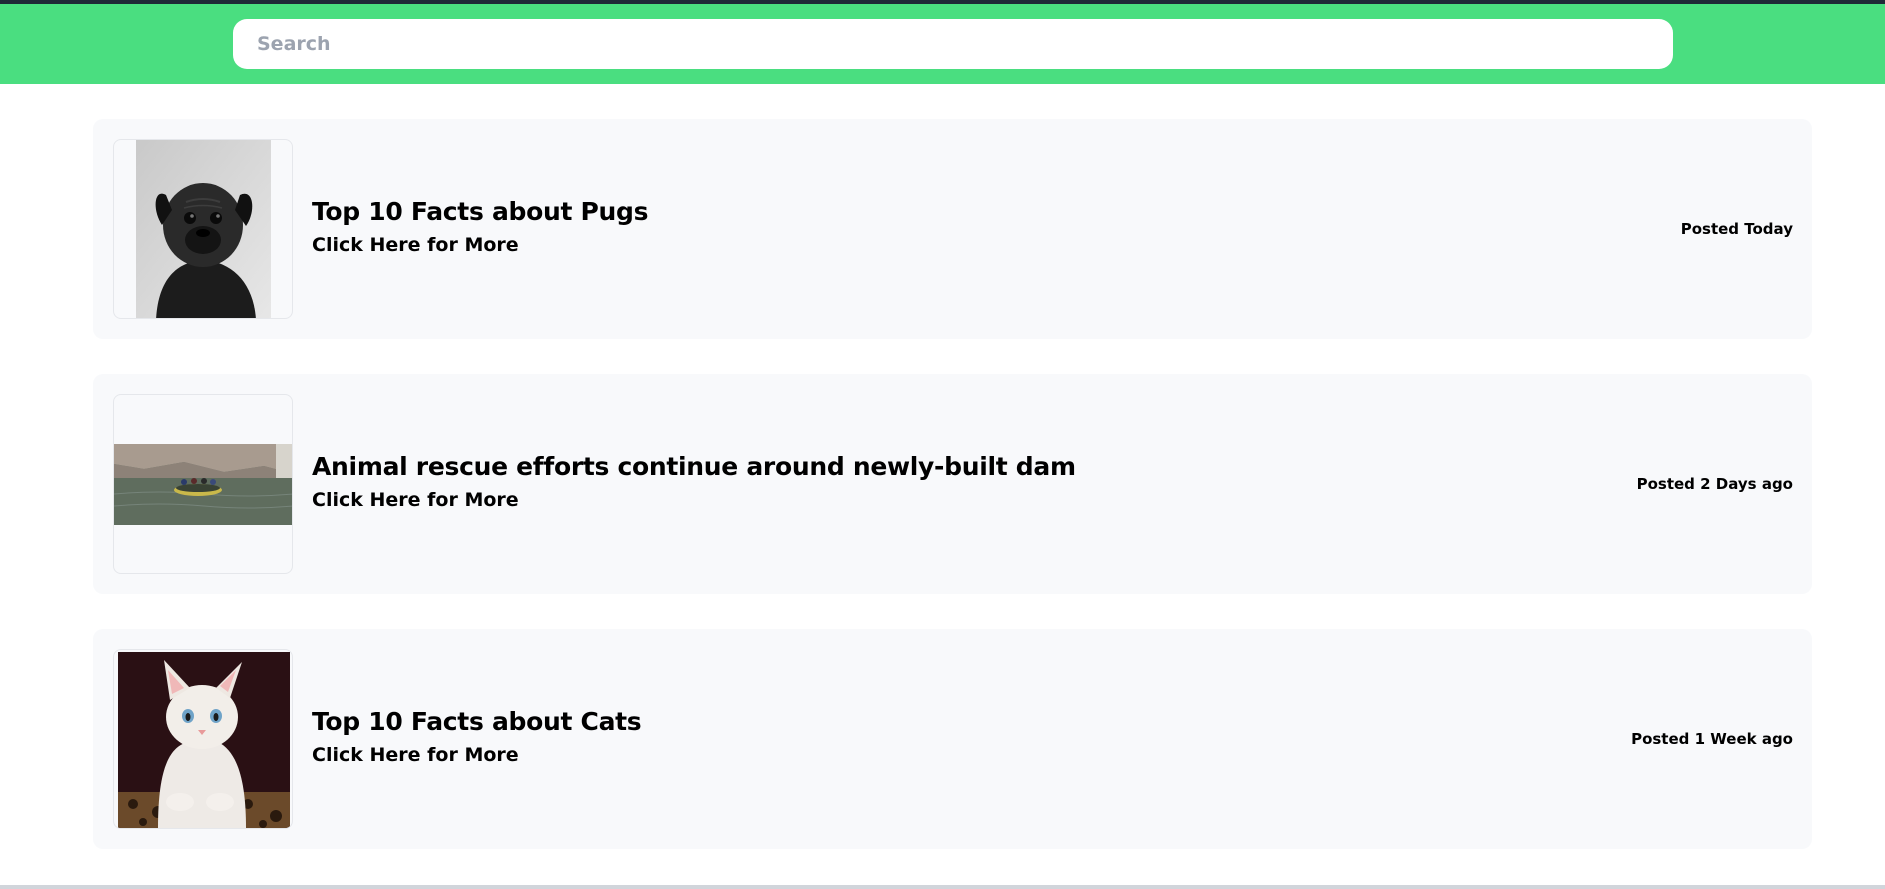 The image size is (1885, 889). I want to click on horizontal-scrollbar, so click(942, 887).